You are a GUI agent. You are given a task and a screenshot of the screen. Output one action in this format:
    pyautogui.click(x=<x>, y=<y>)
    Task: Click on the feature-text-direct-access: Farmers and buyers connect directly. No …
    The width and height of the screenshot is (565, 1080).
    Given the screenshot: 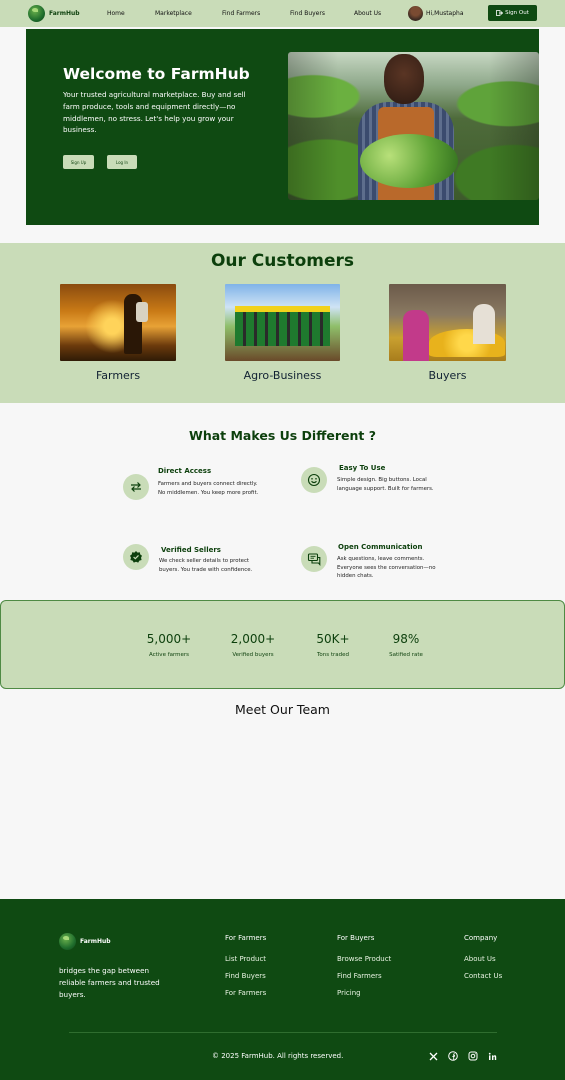 What is the action you would take?
    pyautogui.click(x=208, y=488)
    